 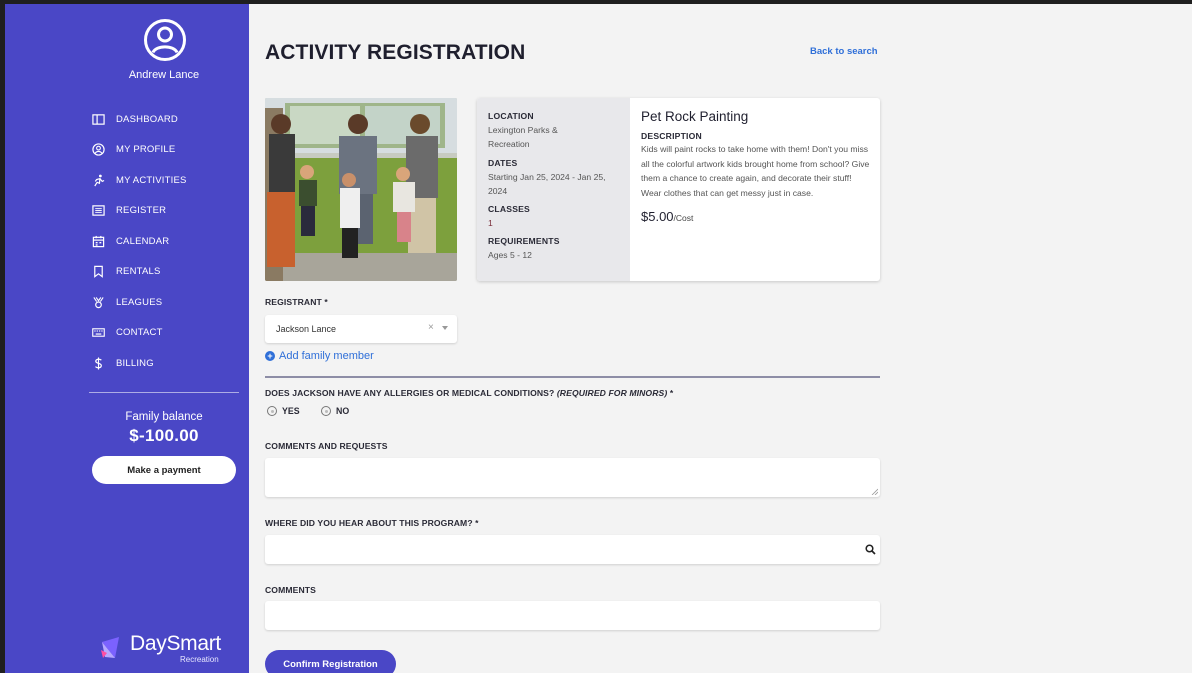 What do you see at coordinates (146, 150) in the screenshot?
I see `sidebar-item-label: MY PROFILE` at bounding box center [146, 150].